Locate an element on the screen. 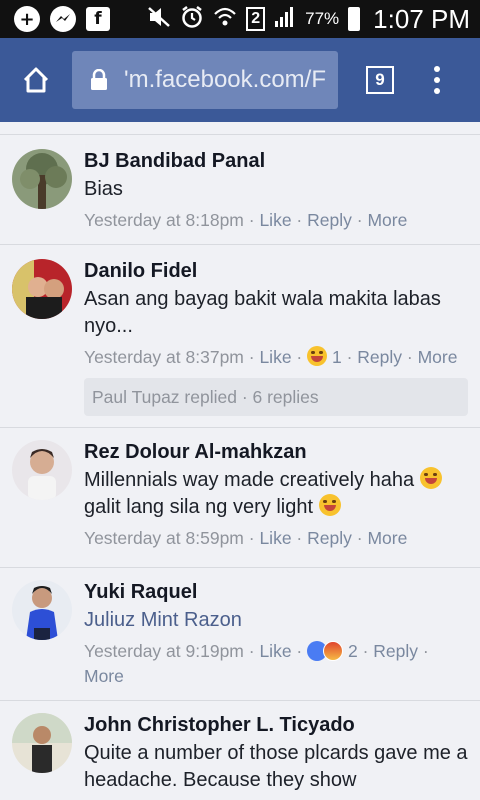  lock-icon is located at coordinates (99, 79).